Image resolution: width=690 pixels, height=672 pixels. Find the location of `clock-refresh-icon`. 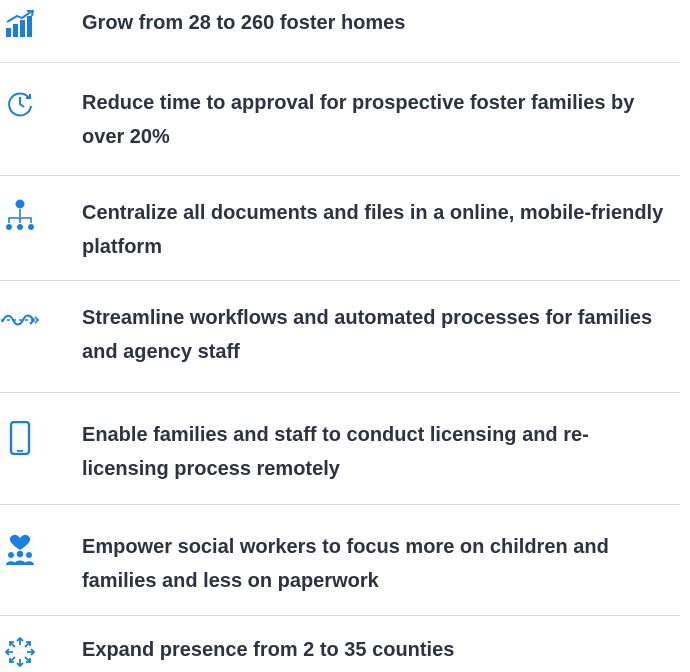

clock-refresh-icon is located at coordinates (20, 104).